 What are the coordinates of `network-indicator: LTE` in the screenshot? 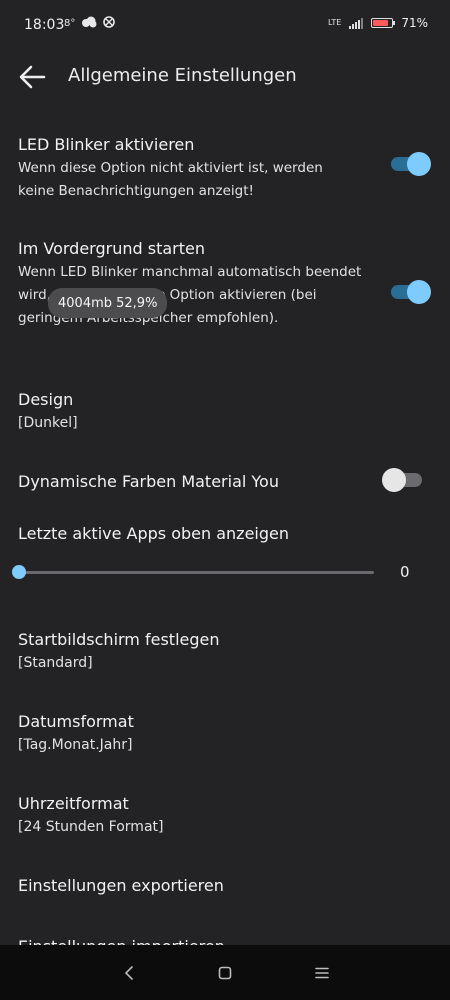 It's located at (334, 23).